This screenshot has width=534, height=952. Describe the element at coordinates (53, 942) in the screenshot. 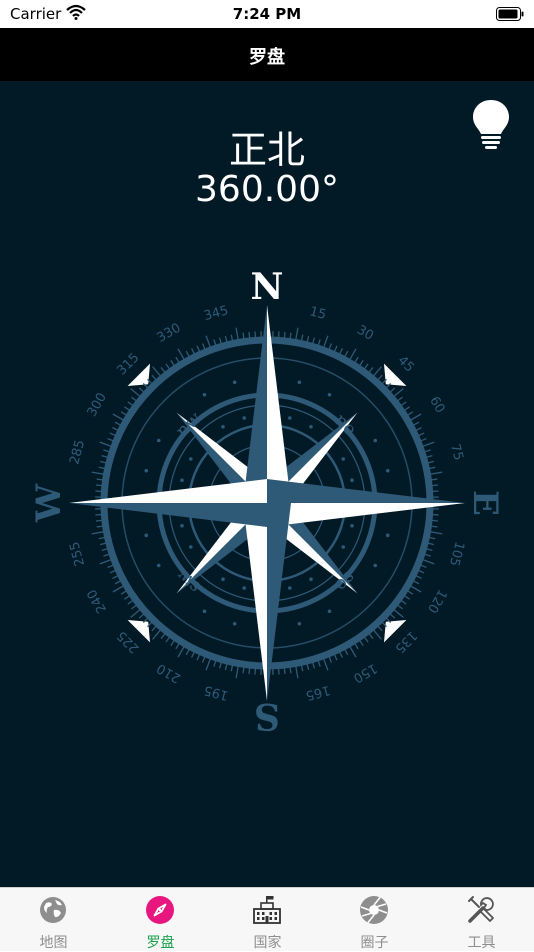

I see `tab-label: 地图` at that location.